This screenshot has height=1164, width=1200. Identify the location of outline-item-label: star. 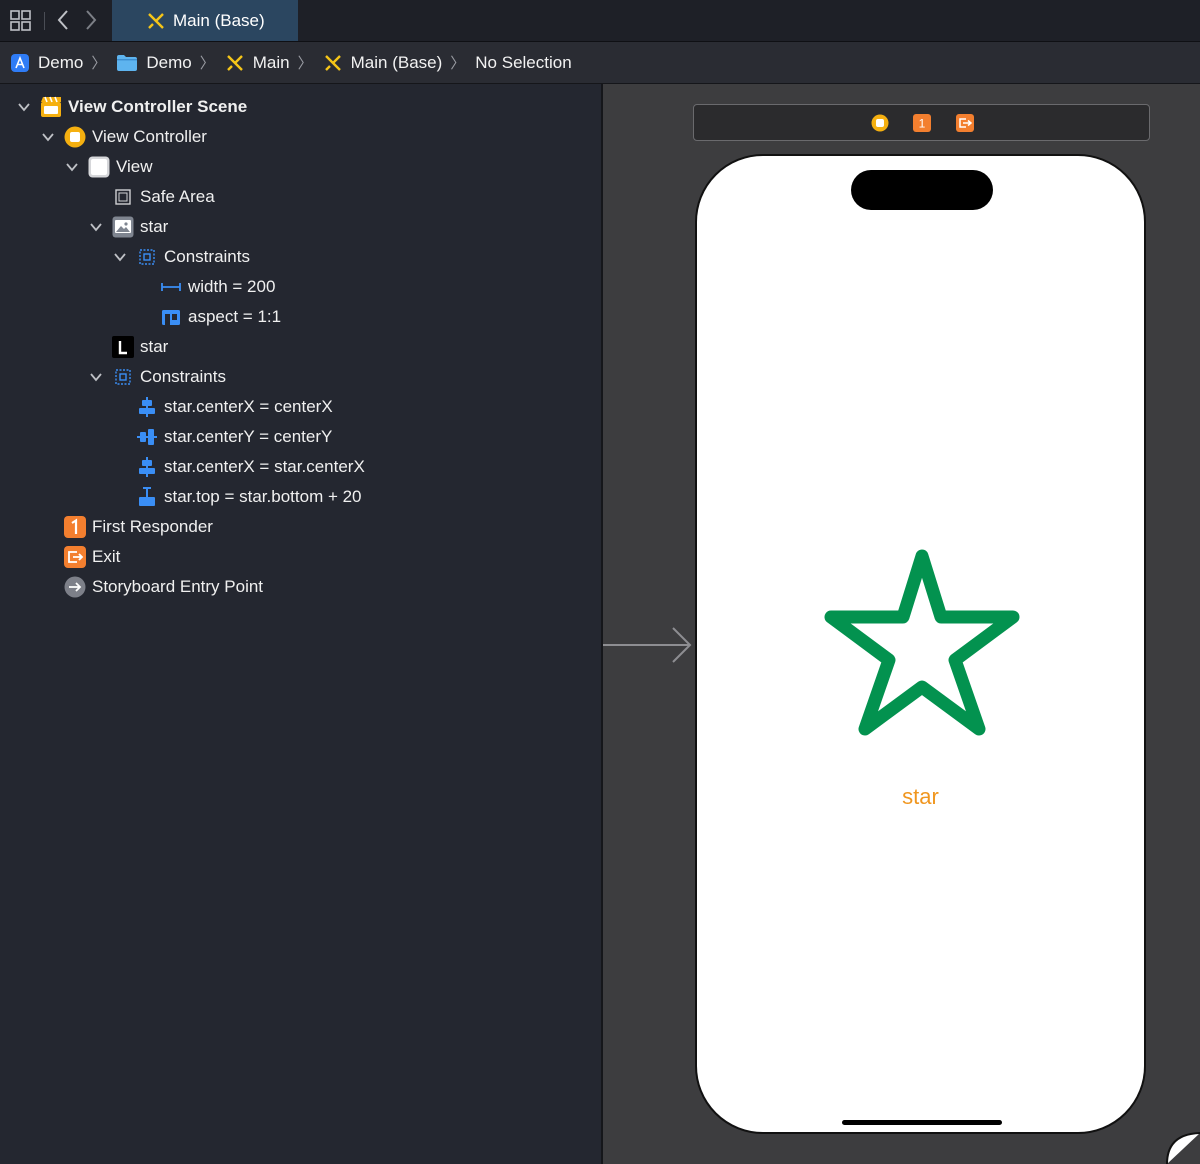
(140, 347).